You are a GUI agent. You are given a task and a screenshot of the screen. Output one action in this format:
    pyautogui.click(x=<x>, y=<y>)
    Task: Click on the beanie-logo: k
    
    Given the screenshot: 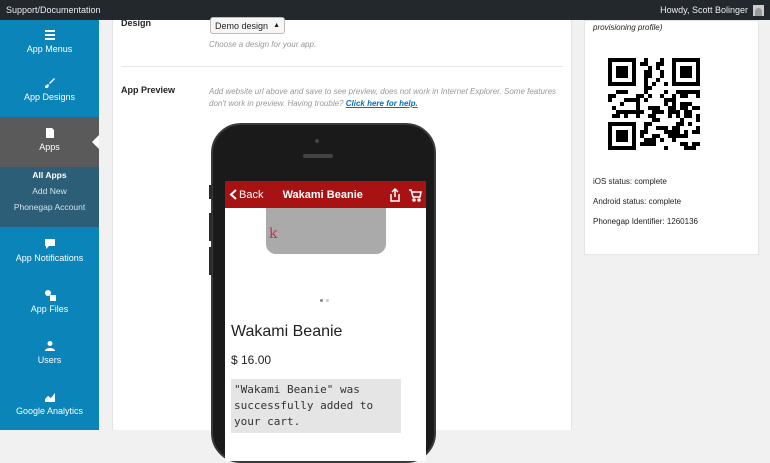 What is the action you would take?
    pyautogui.click(x=273, y=234)
    